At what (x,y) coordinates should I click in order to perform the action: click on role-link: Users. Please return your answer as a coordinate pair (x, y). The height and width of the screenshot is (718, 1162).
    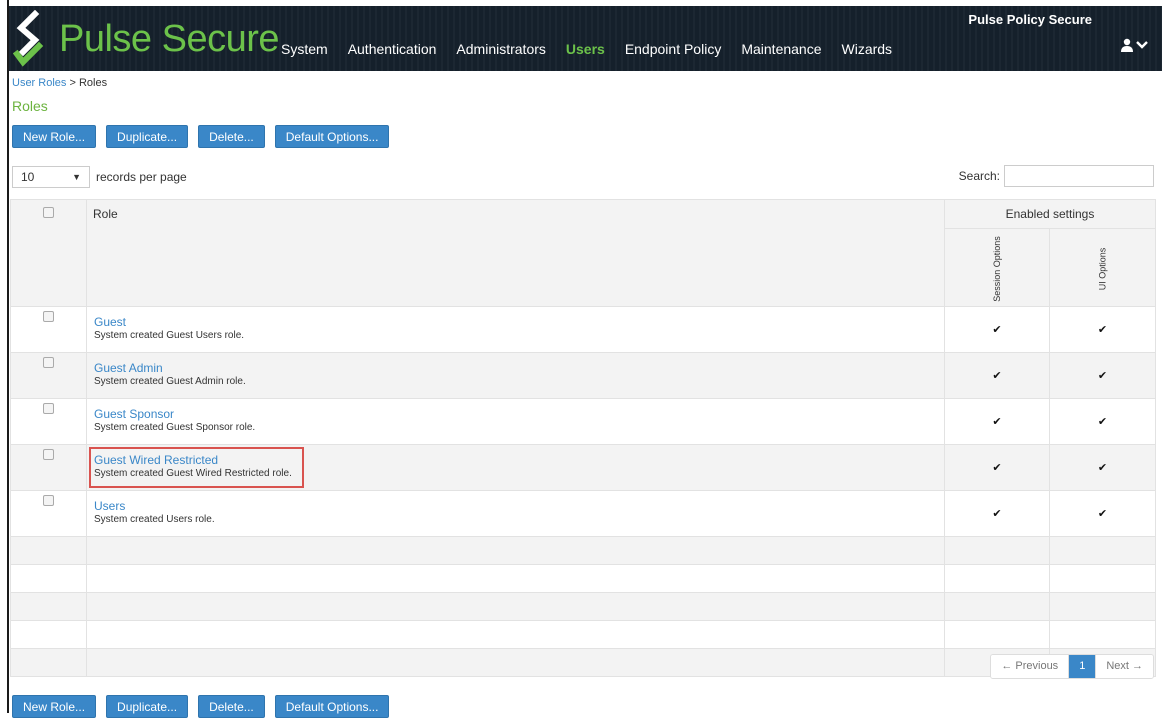
    Looking at the image, I should click on (154, 506).